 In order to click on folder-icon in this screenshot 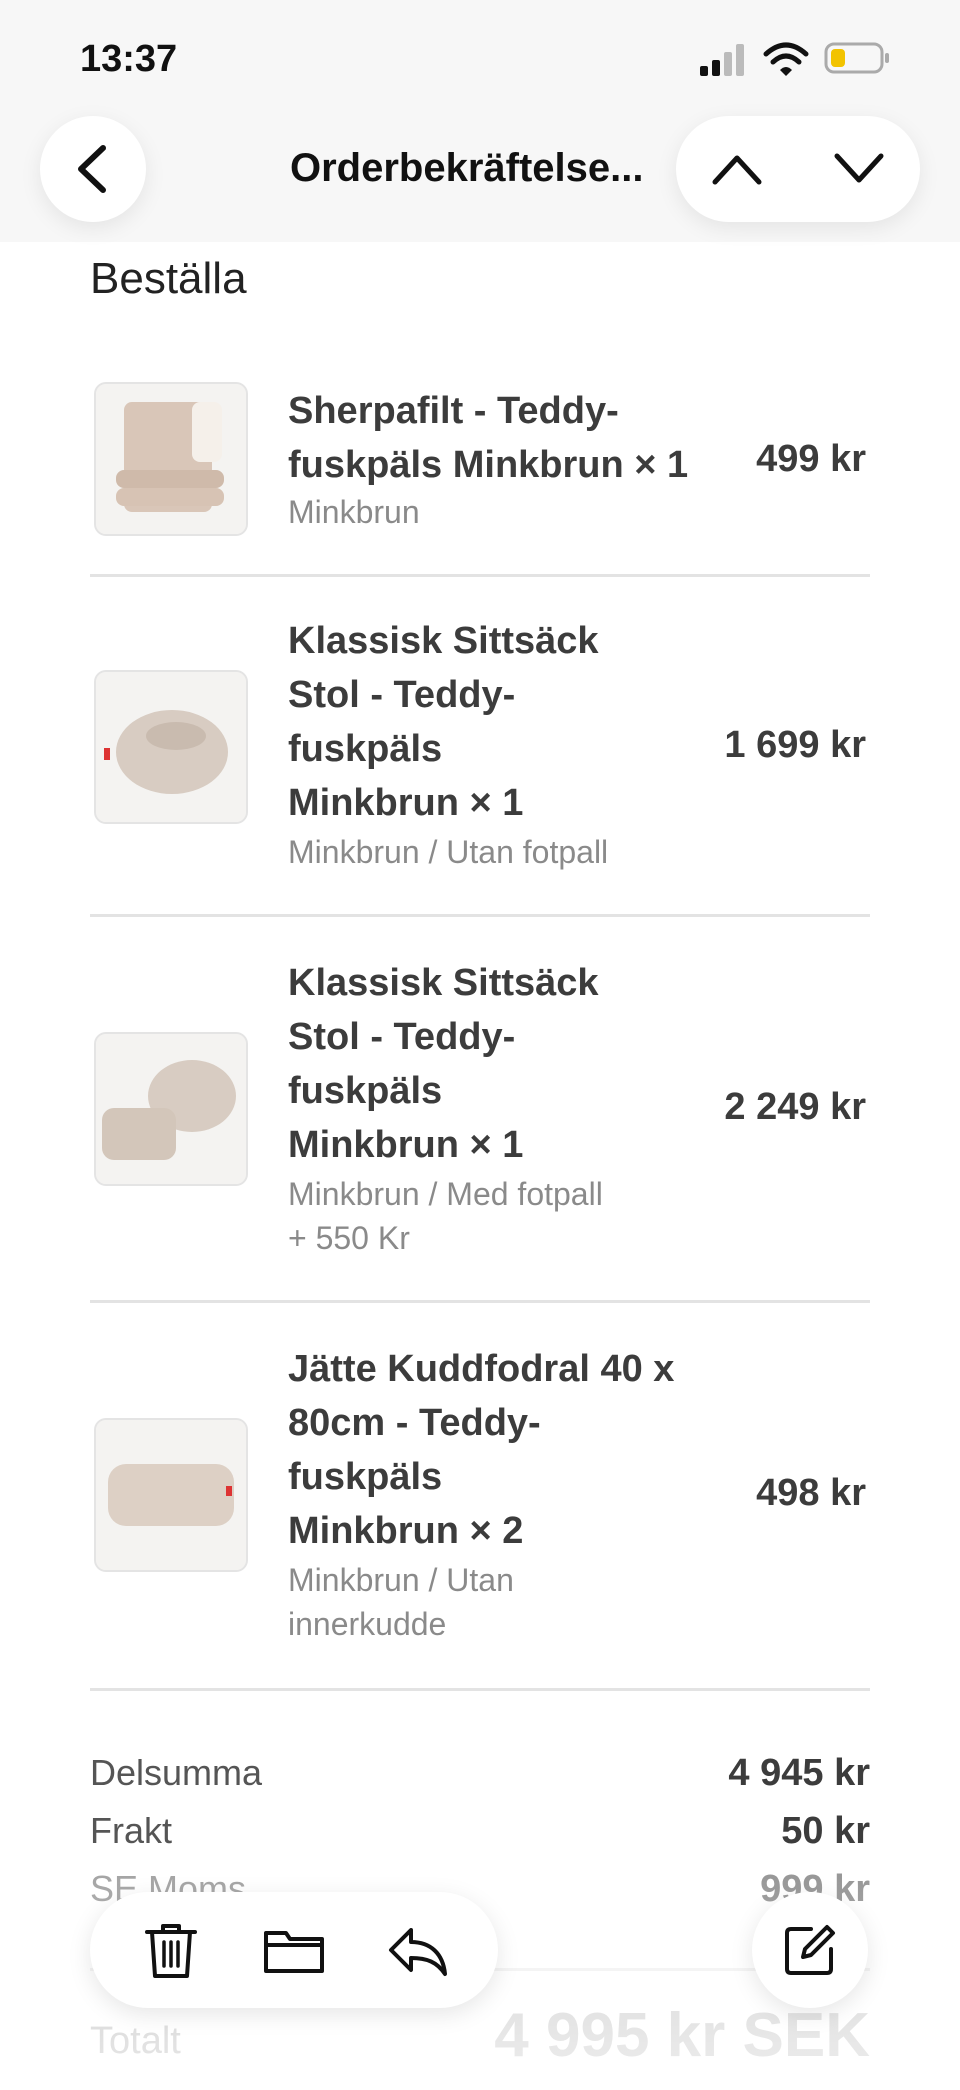, I will do `click(293, 1952)`.